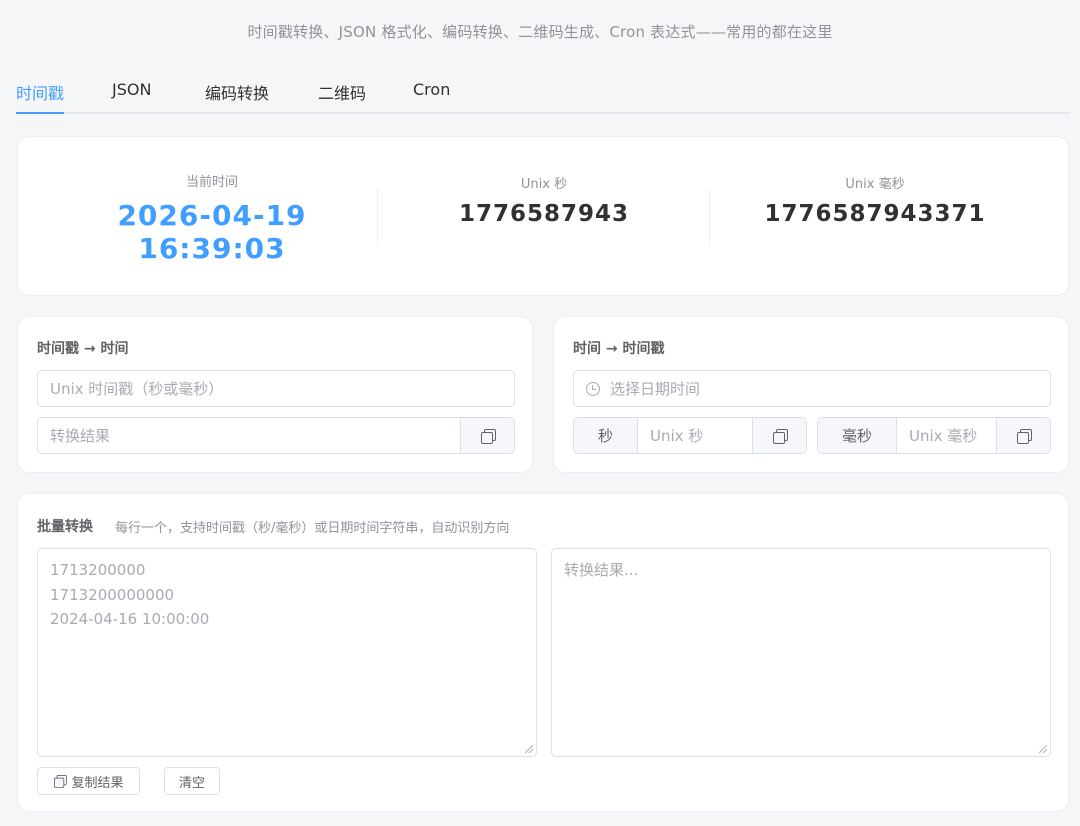 The width and height of the screenshot is (1080, 826). I want to click on time-to-ts-card: 时间 → 时间戳 选择日期时间 秒 Unix 秒 毫秒 Unix 毫秒, so click(811, 394).